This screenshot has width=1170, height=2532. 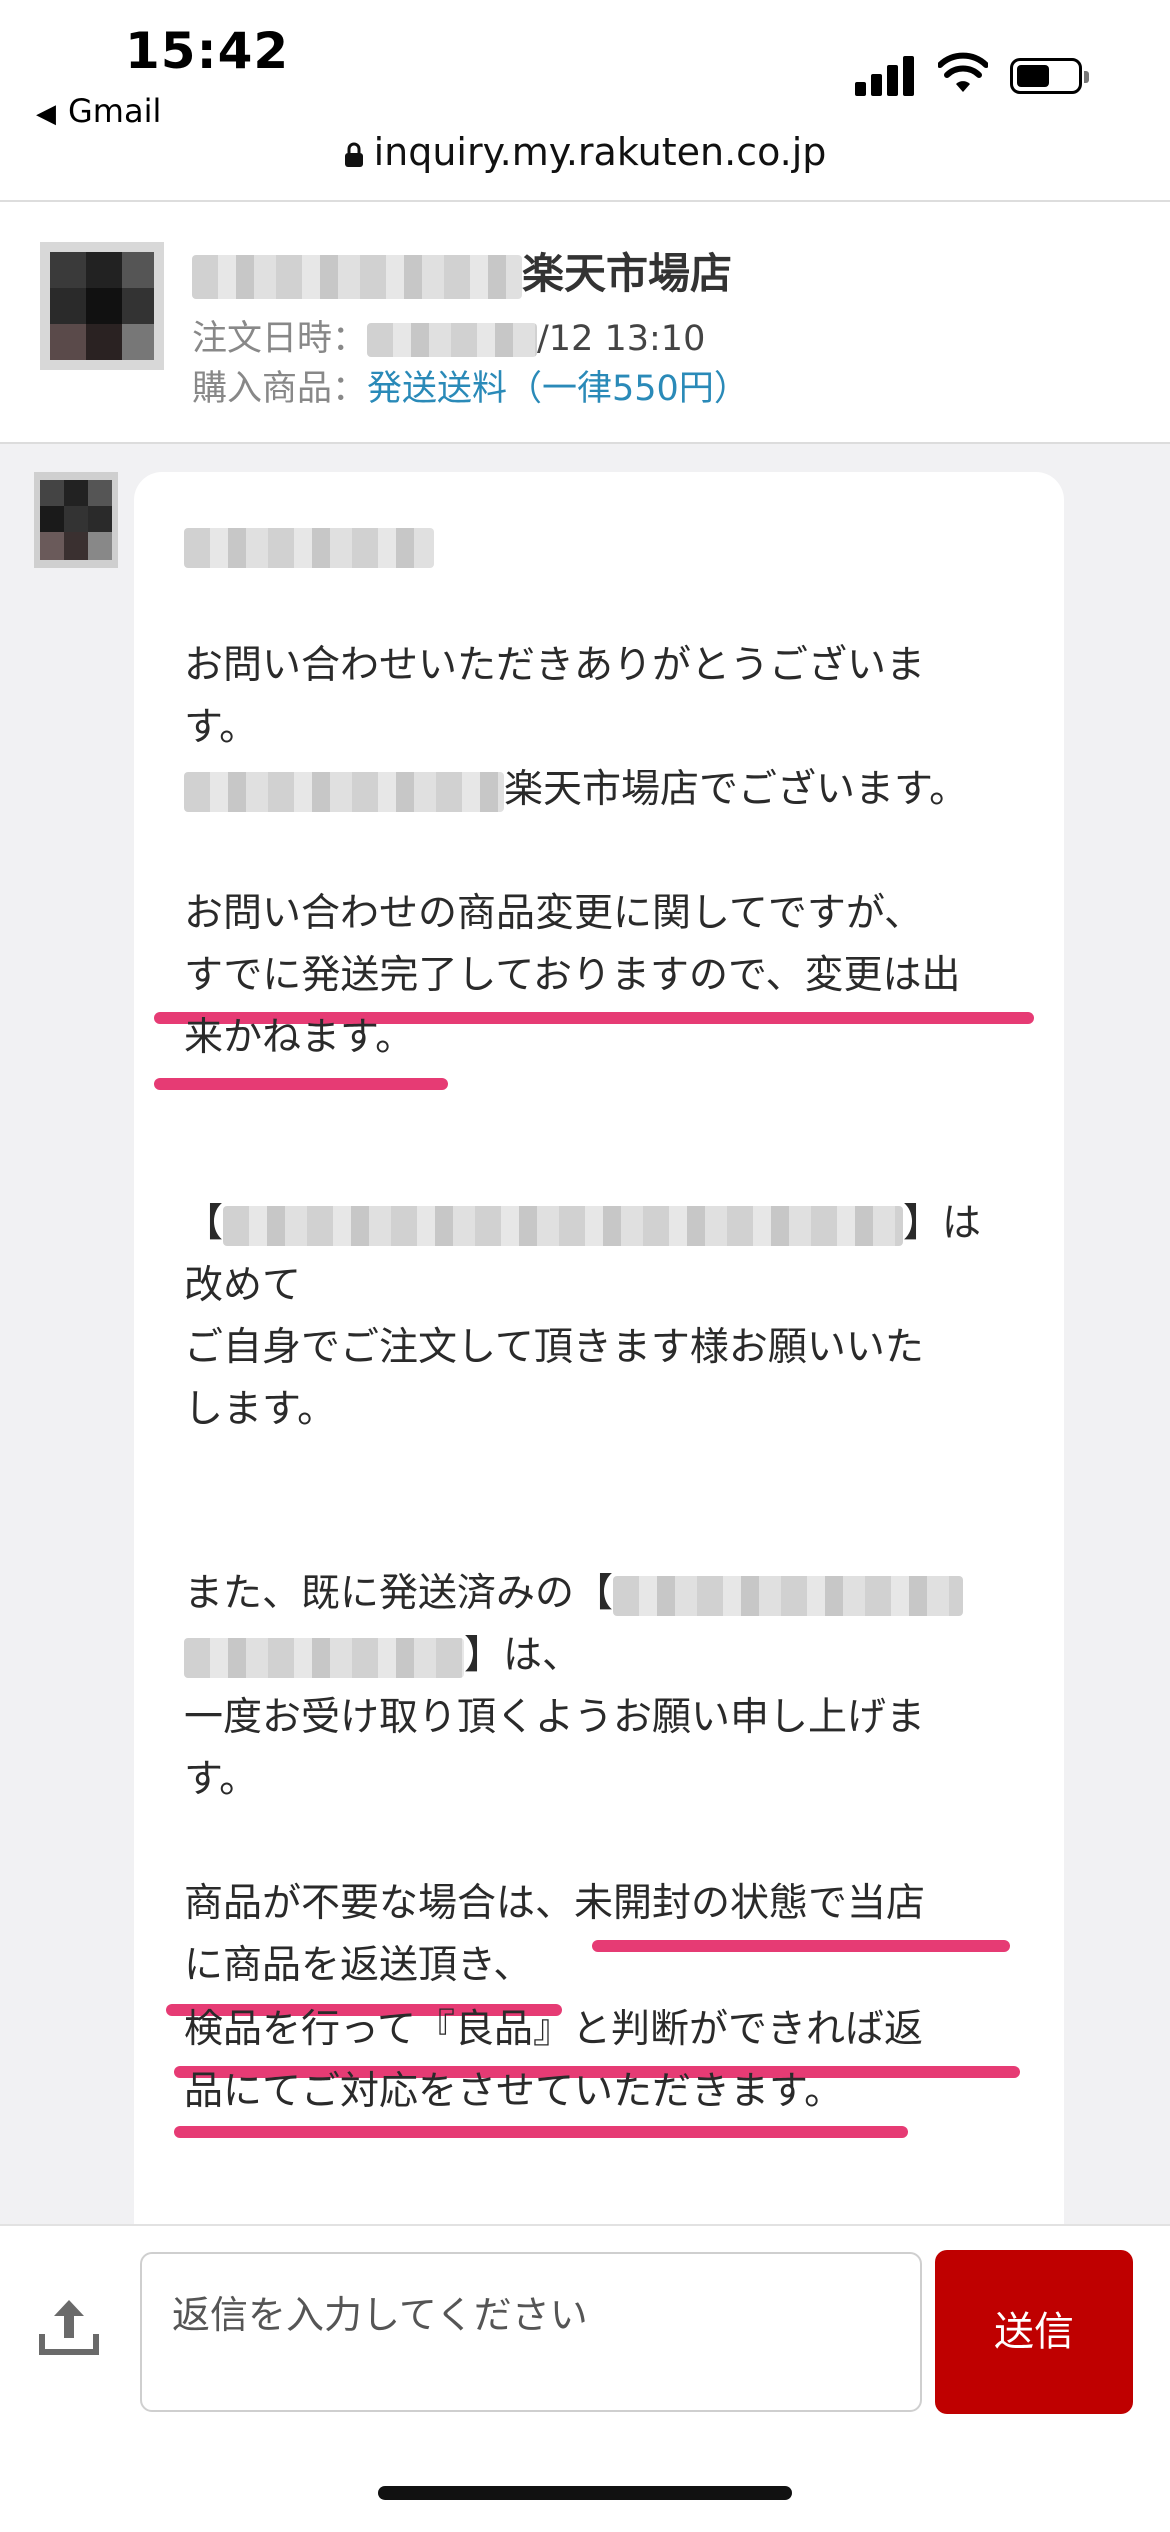 I want to click on battery-icon, so click(x=1049, y=76).